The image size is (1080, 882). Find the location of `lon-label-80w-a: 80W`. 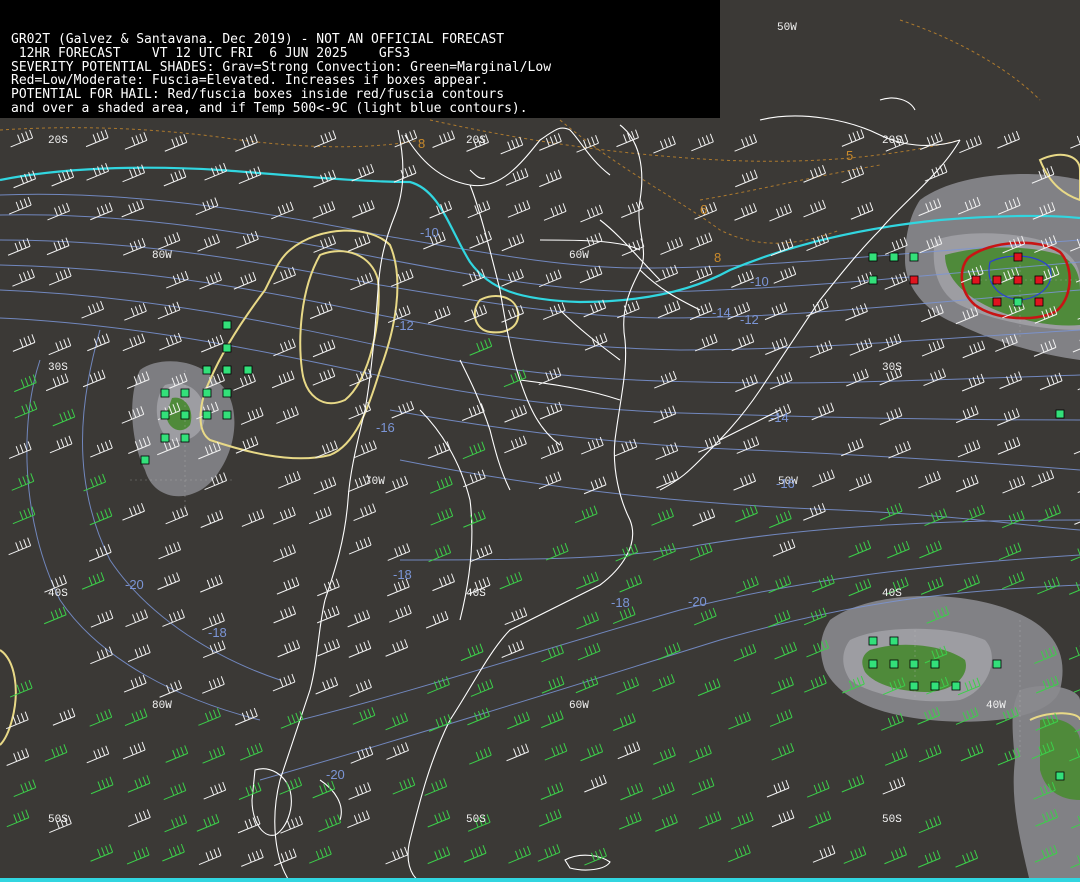

lon-label-80w-a: 80W is located at coordinates (162, 256).